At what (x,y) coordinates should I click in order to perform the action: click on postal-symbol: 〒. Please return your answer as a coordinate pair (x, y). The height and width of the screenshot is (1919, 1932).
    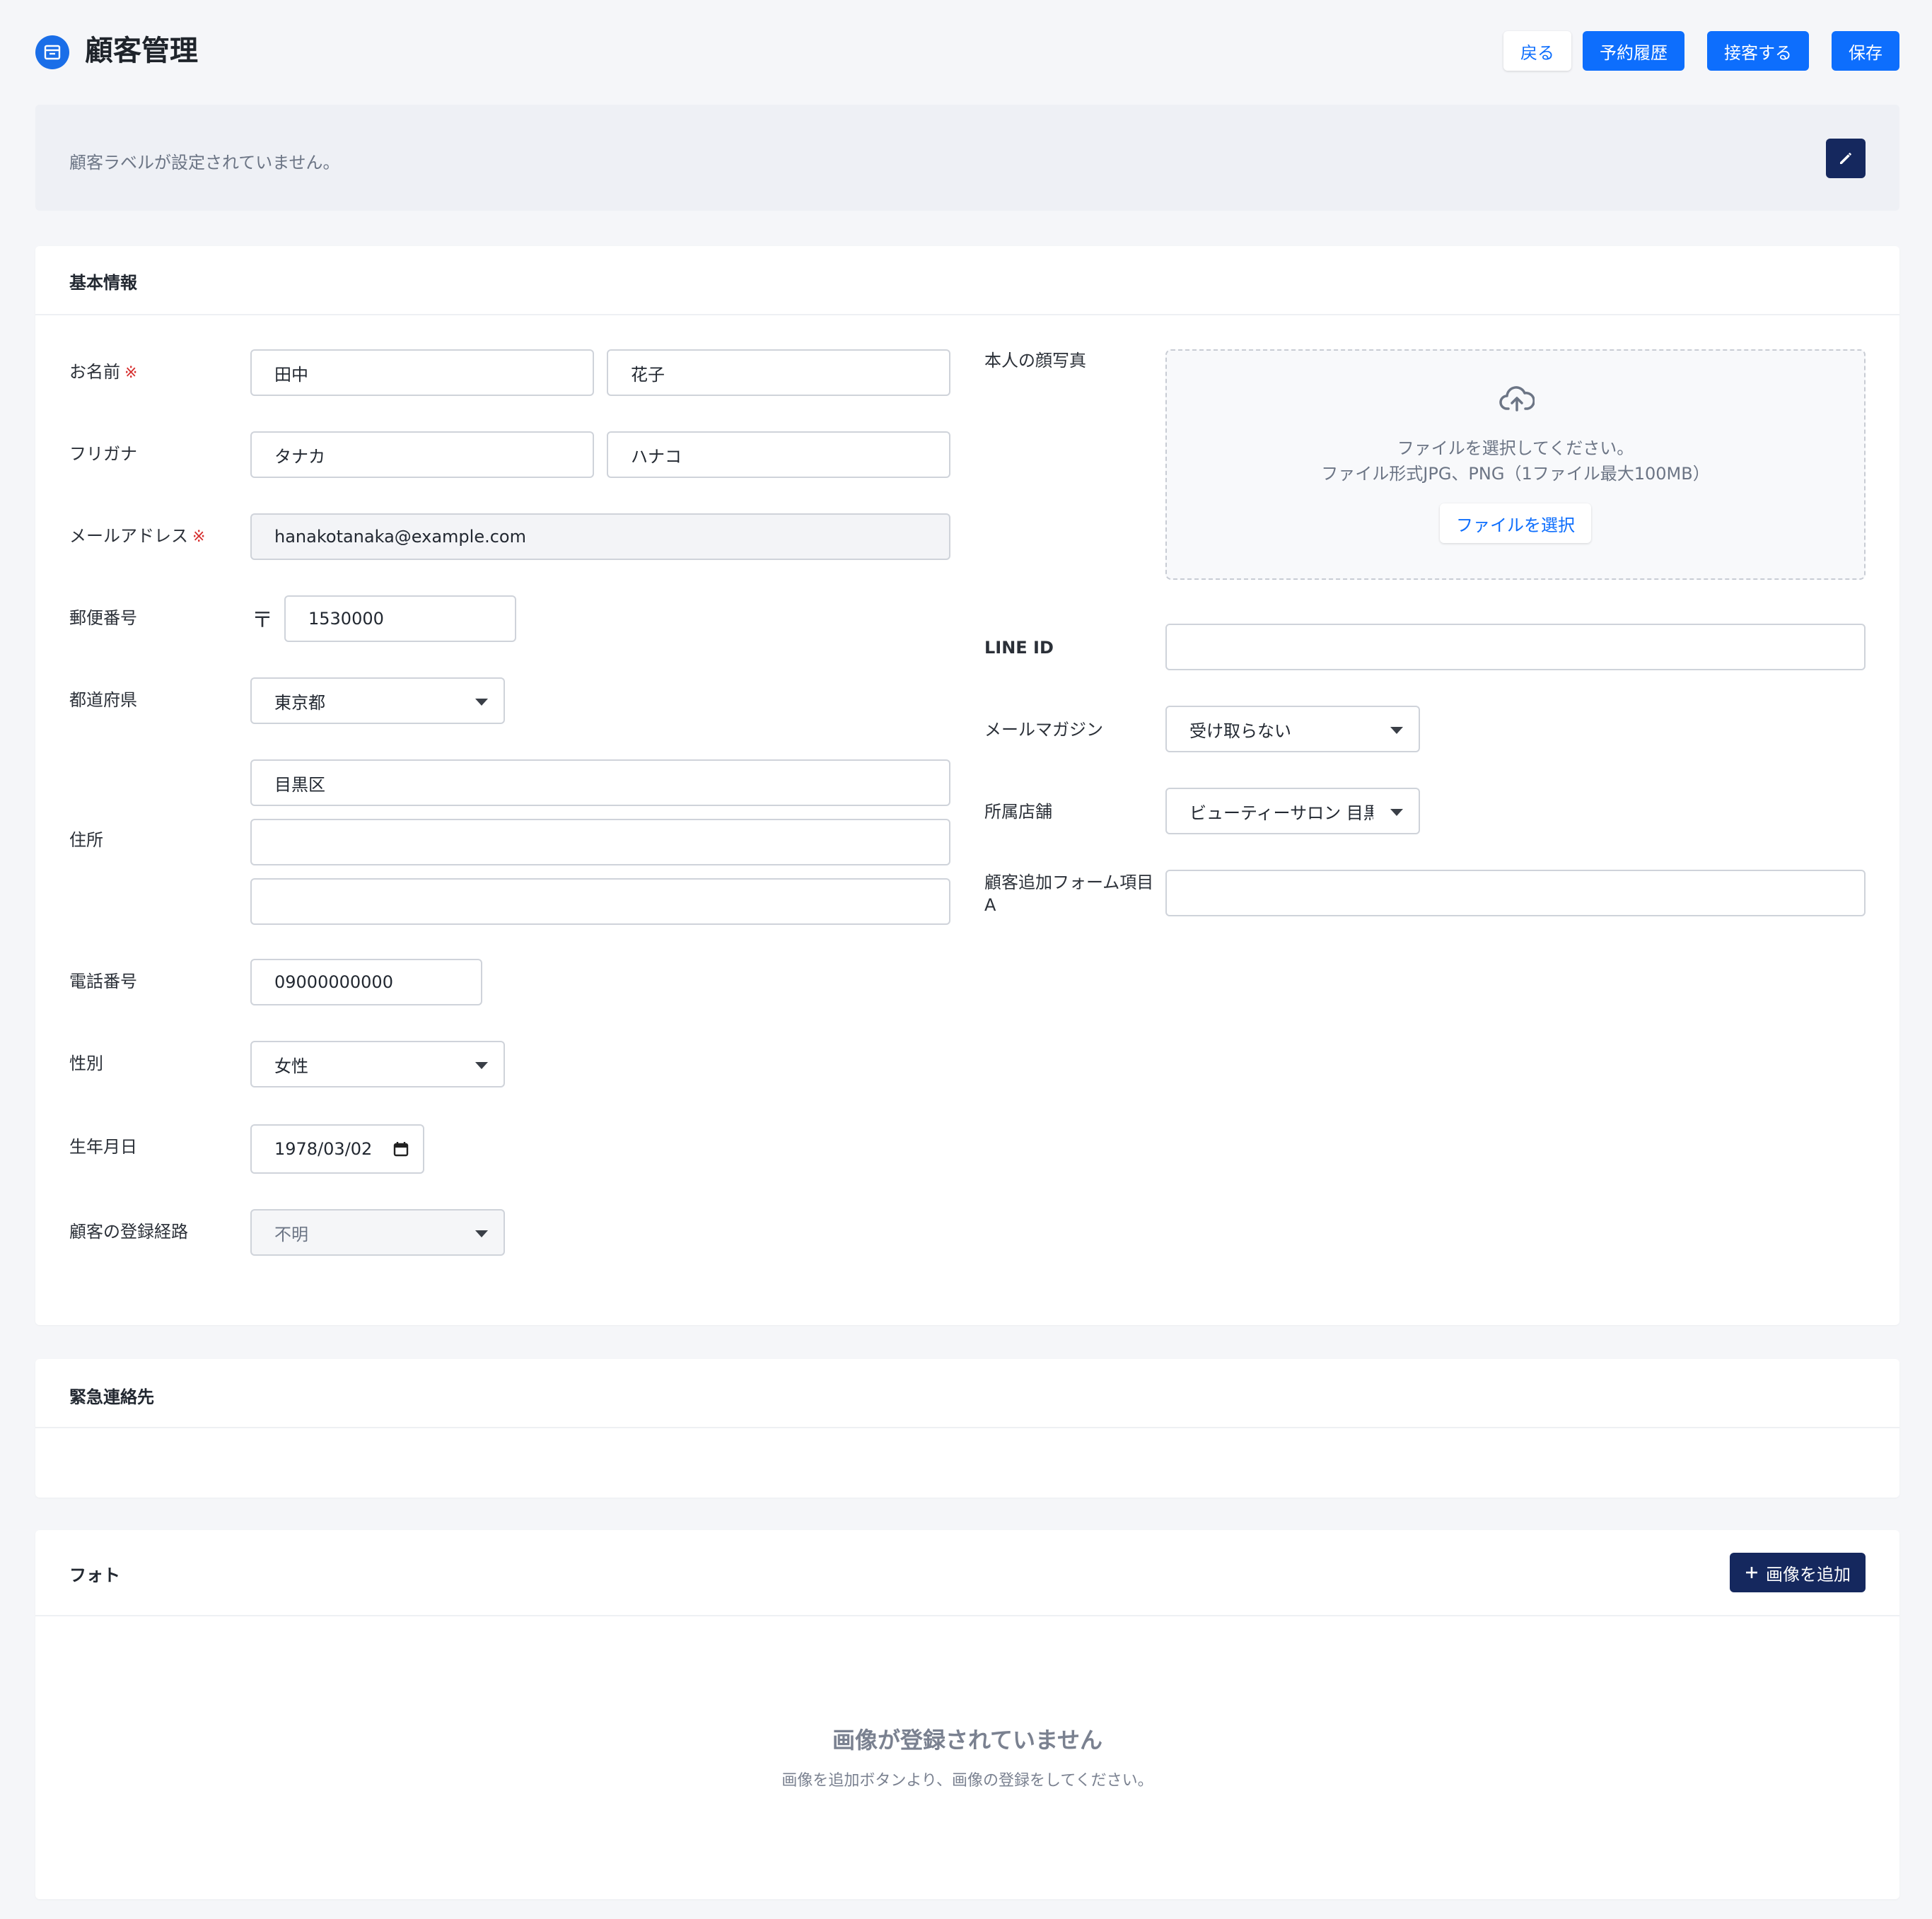
    Looking at the image, I should click on (262, 620).